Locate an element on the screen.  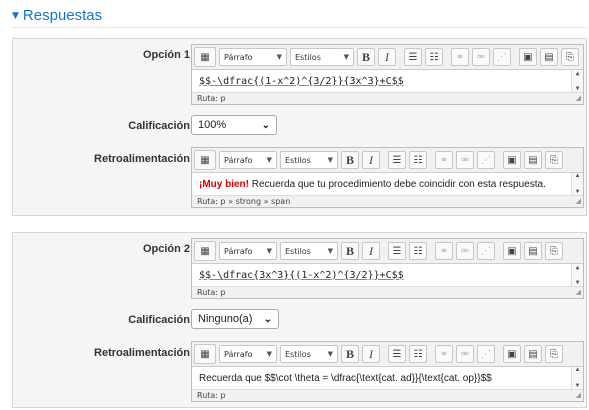
option-text-area: $$-\dfrac{3x^3}{(1-x^2)^{3/2}}+C$$ ▲ ▼ is located at coordinates (387, 275).